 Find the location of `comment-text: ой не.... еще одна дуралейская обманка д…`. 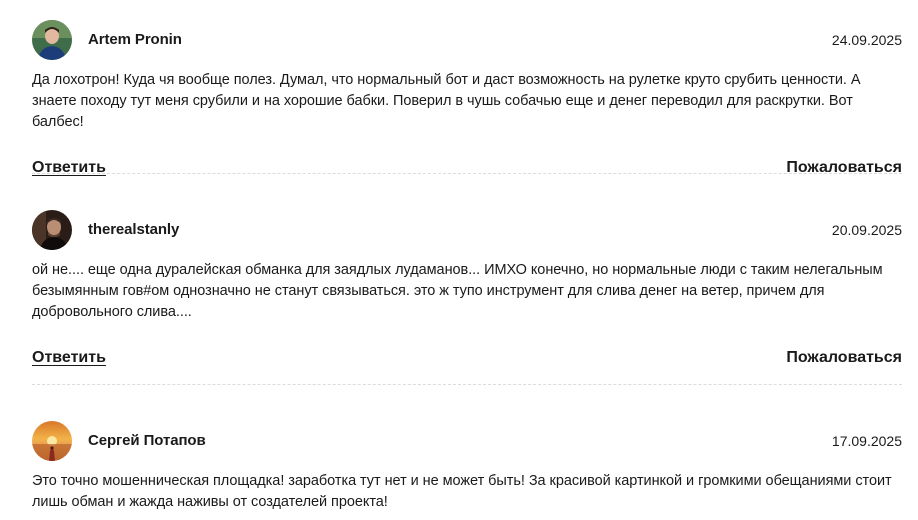

comment-text: ой не.... еще одна дуралейская обманка д… is located at coordinates (457, 291).